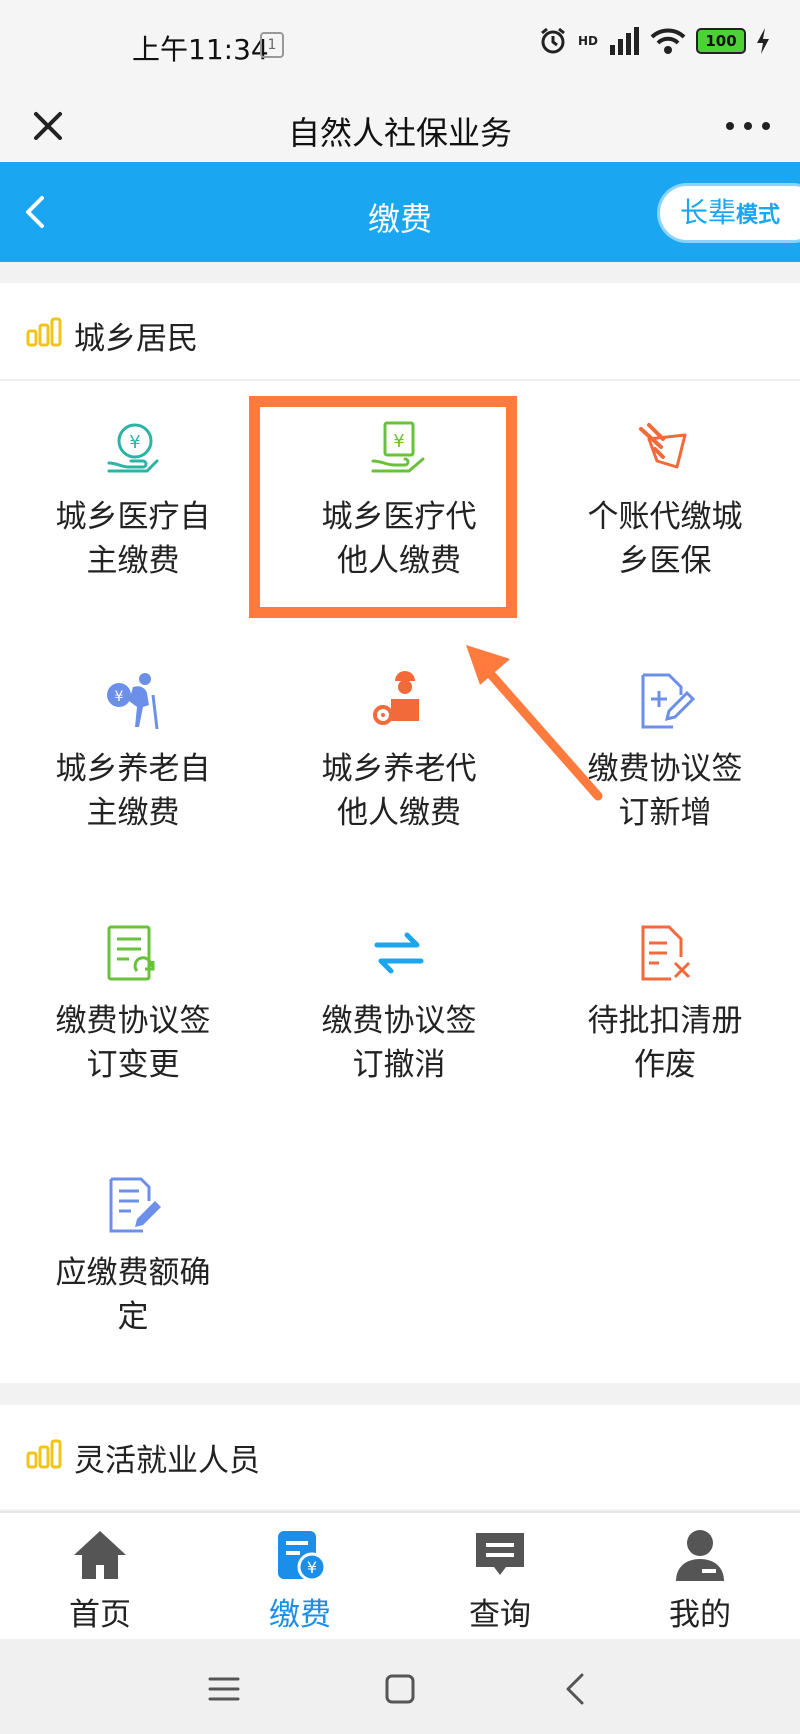 The image size is (800, 1734). I want to click on service-item-medical-self-pay: ¥ 城乡医疗自 主缴费, so click(133, 507).